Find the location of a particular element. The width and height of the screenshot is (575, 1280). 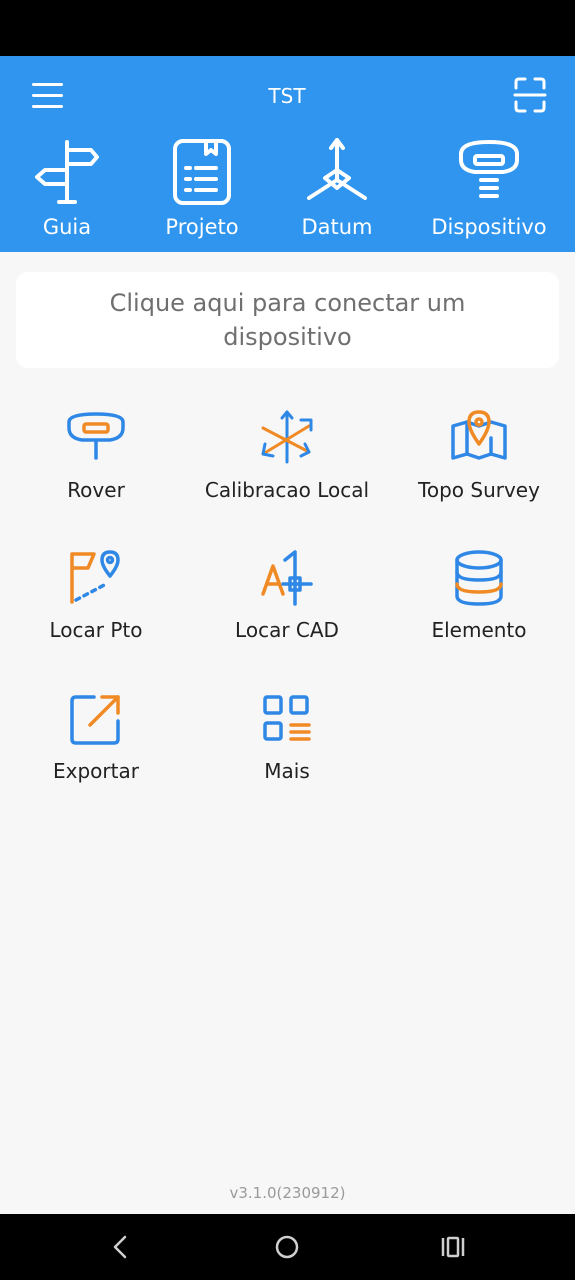

top-nav-projeto: Projeto is located at coordinates (202, 192).